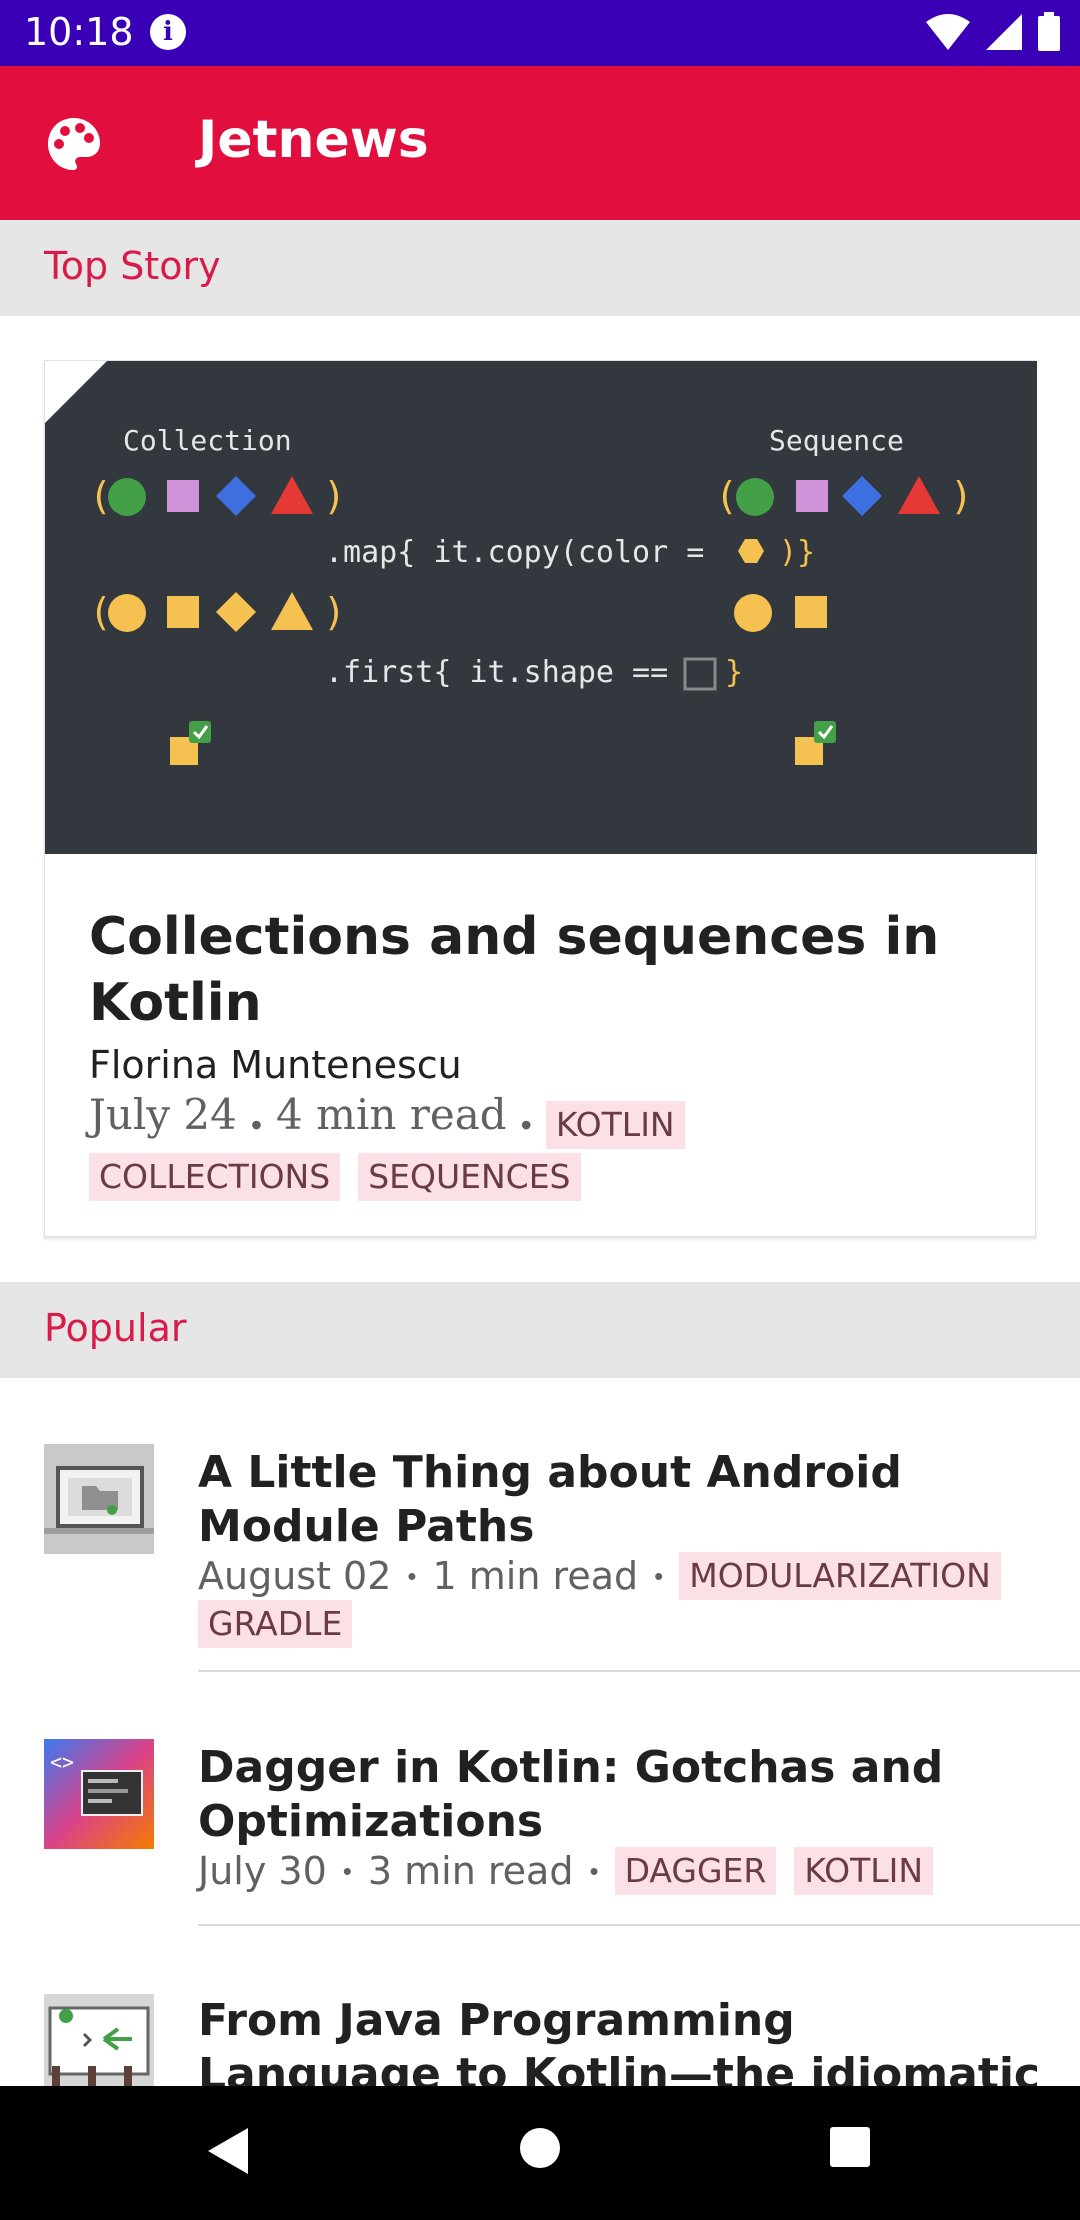  I want to click on tag-chip: COLLECTIONS, so click(215, 1176).